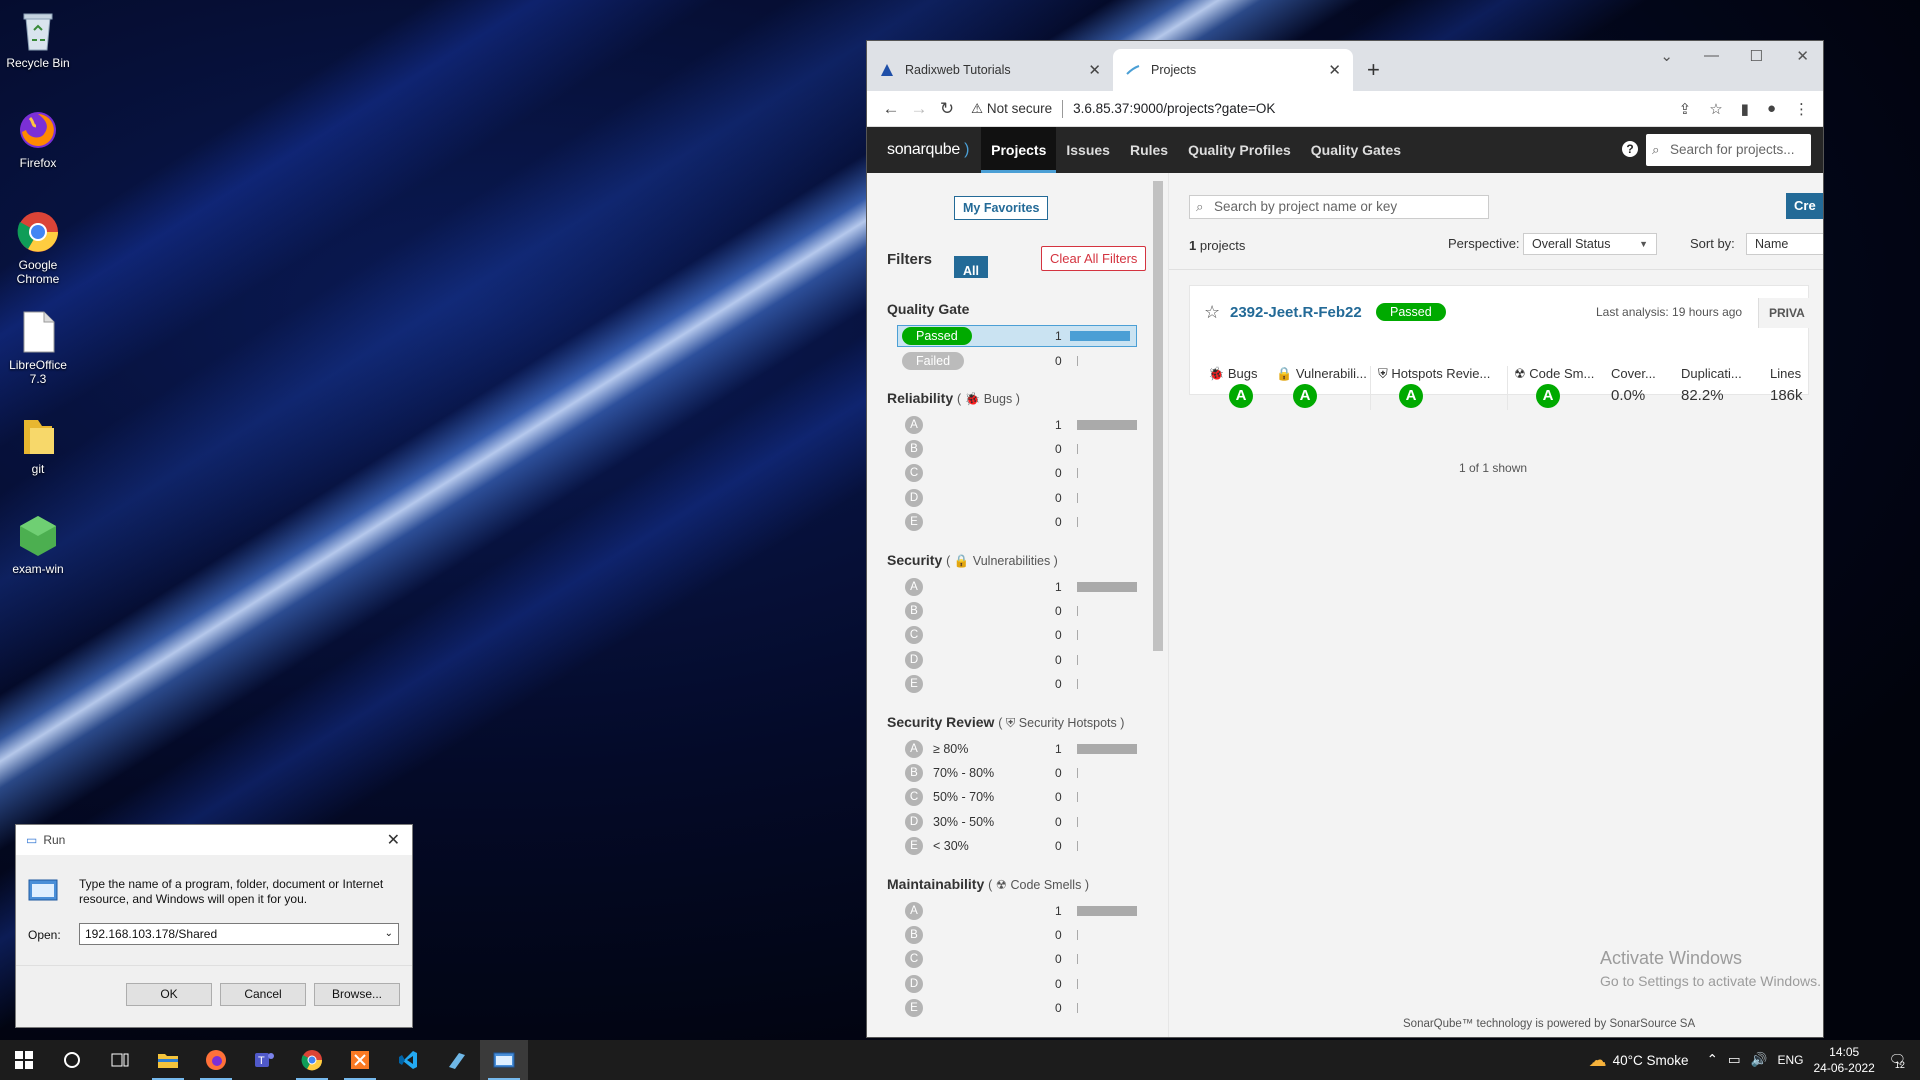 The height and width of the screenshot is (1080, 1920). What do you see at coordinates (947, 109) in the screenshot?
I see `reload-icon: ↻` at bounding box center [947, 109].